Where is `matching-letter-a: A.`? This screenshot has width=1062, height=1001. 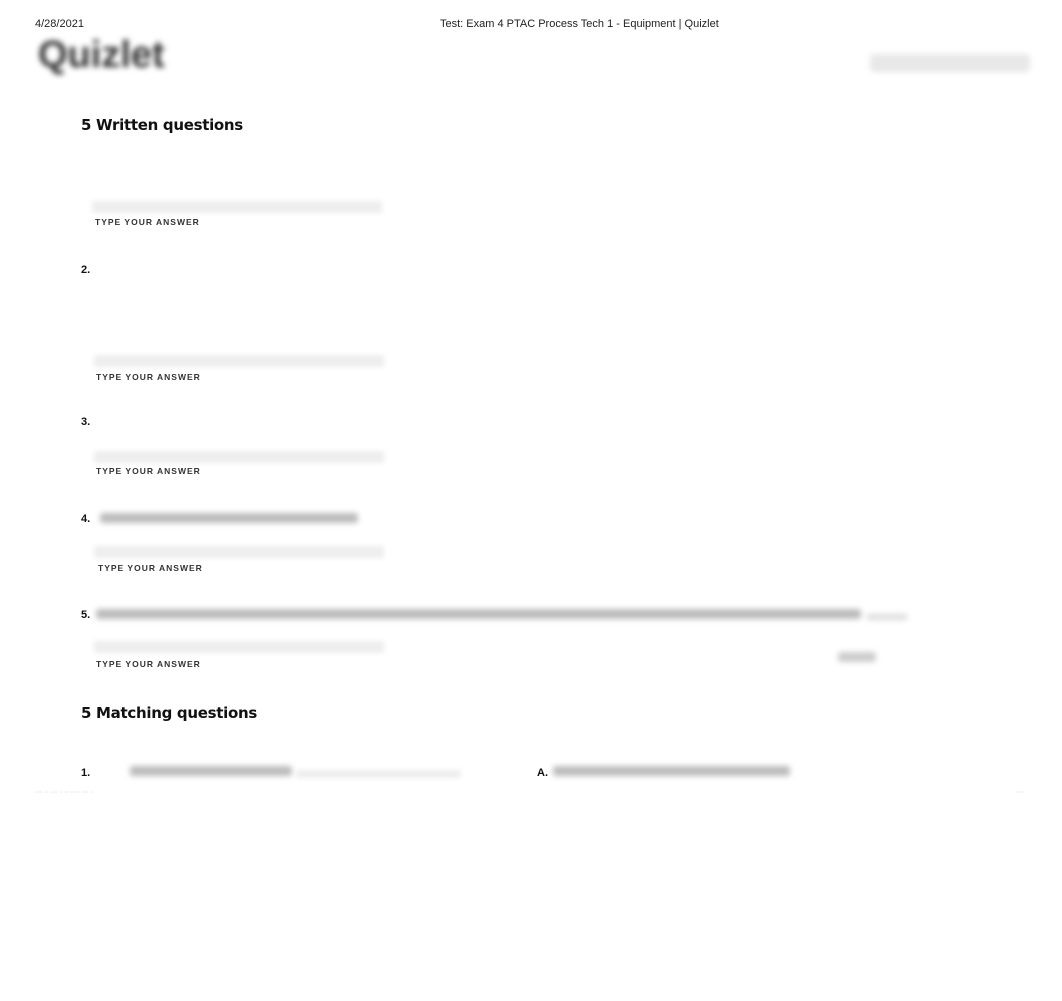 matching-letter-a: A. is located at coordinates (542, 773).